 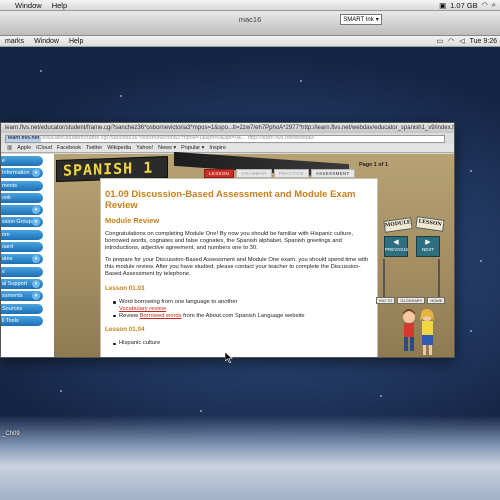 I want to click on inner-menubar: marks Window Help ▭ ◠ ◁ Tue 9:26, so click(x=250, y=41).